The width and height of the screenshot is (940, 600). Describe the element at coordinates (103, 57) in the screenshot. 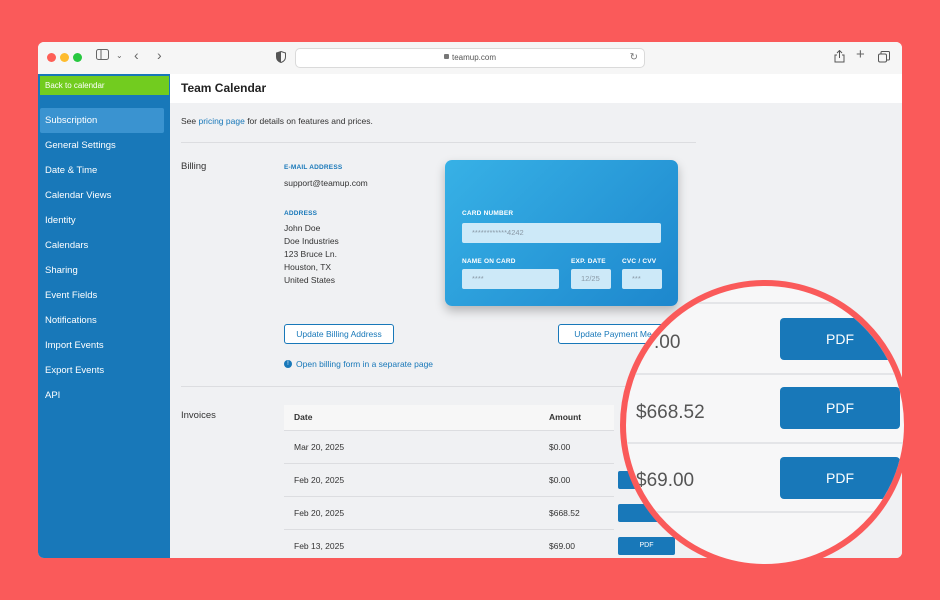

I see `sidebar-toggle-icon` at that location.